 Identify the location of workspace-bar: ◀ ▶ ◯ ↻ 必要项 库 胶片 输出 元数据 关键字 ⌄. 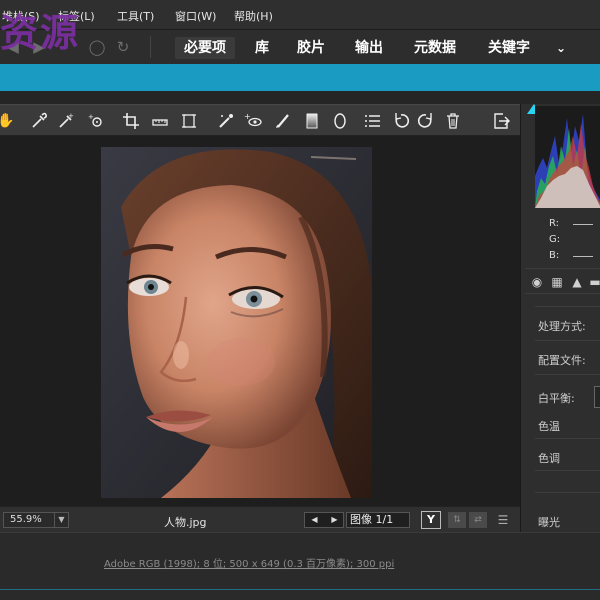
(300, 47).